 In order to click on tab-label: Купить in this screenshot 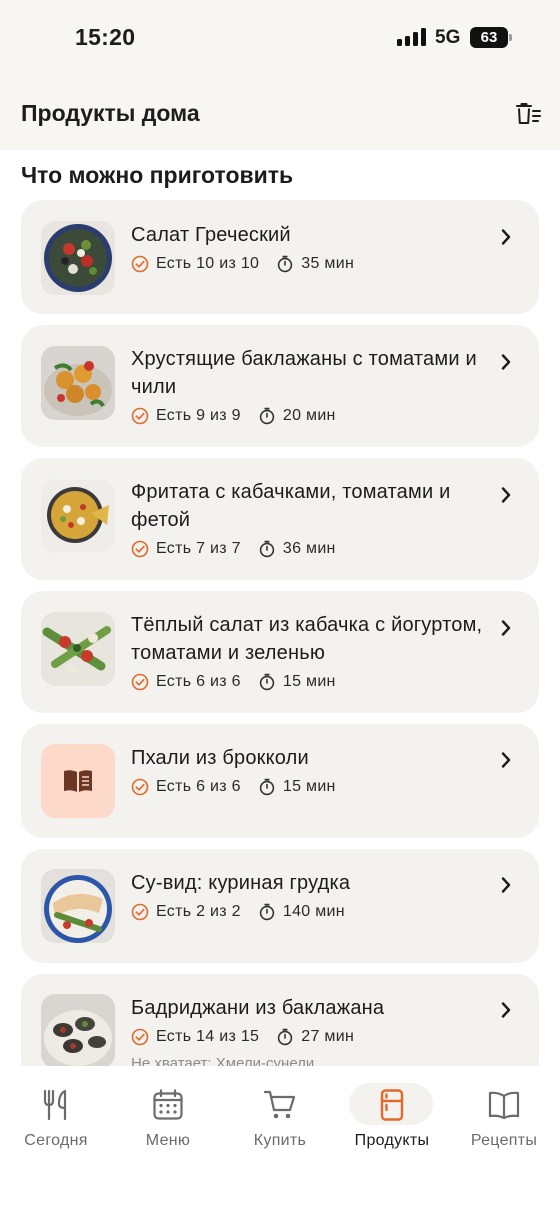, I will do `click(280, 1140)`.